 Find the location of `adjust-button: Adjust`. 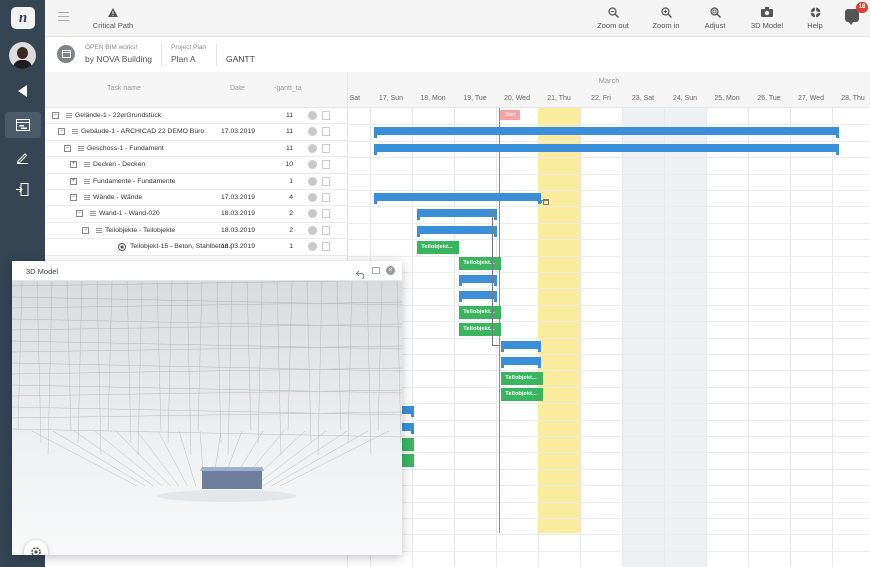

adjust-button: Adjust is located at coordinates (715, 17).